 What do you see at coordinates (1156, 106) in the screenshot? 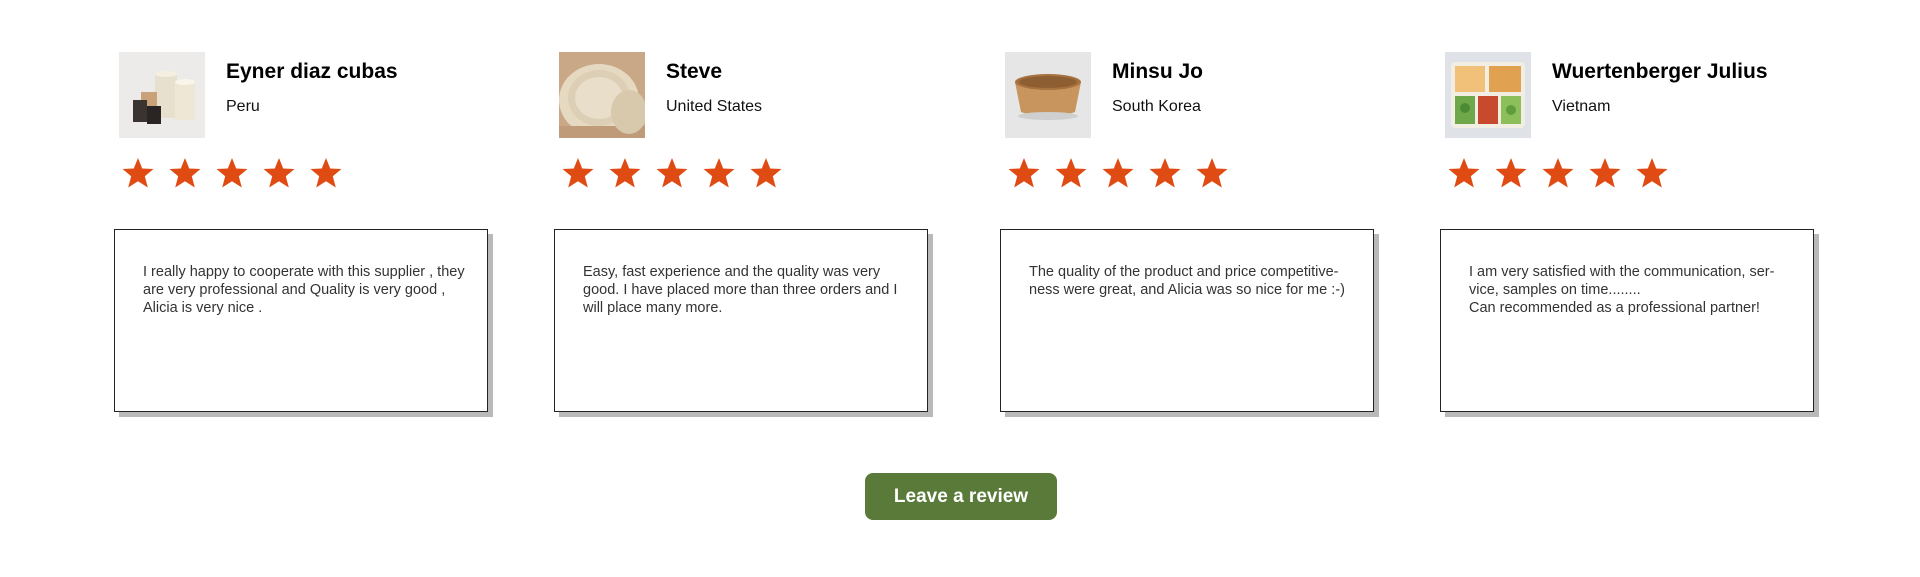
I see `reviewer-country: South Korea` at bounding box center [1156, 106].